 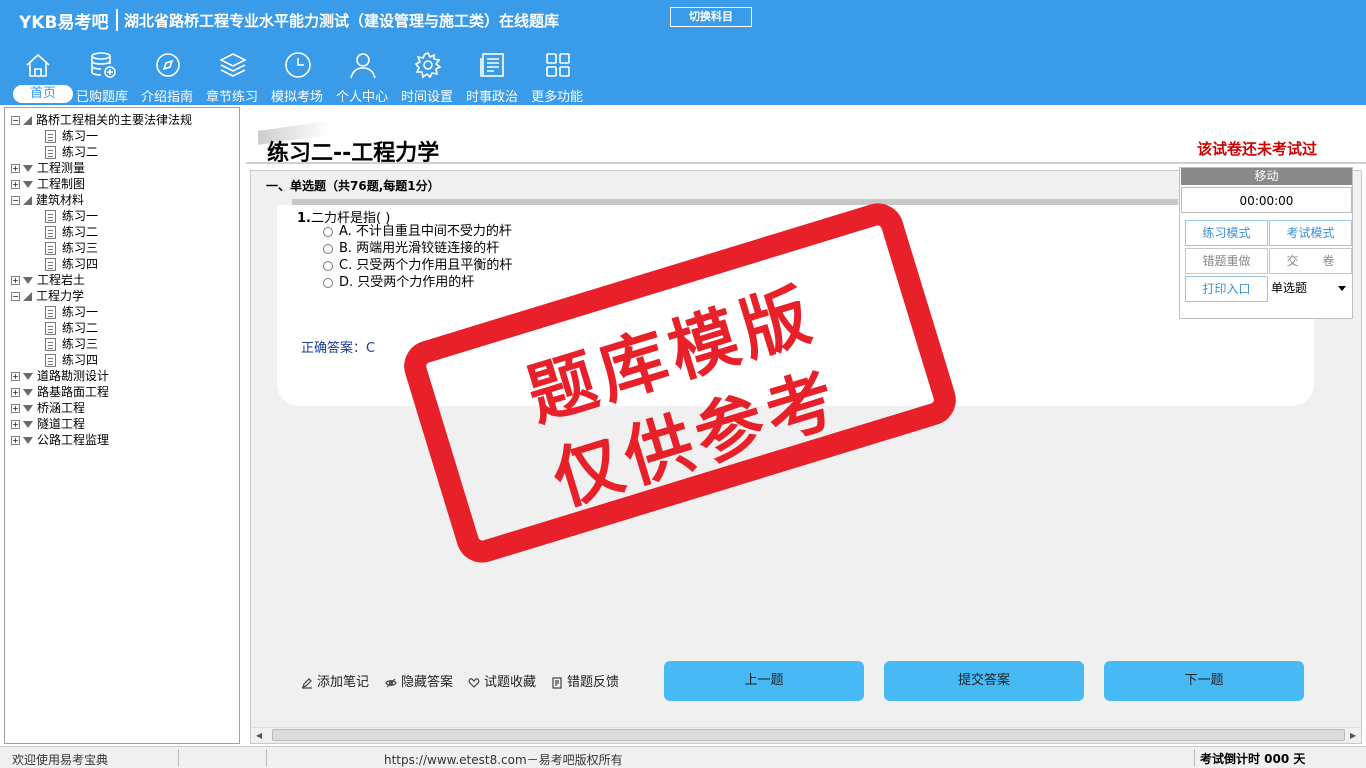 I want to click on print-button: 打印入口, so click(x=1226, y=289).